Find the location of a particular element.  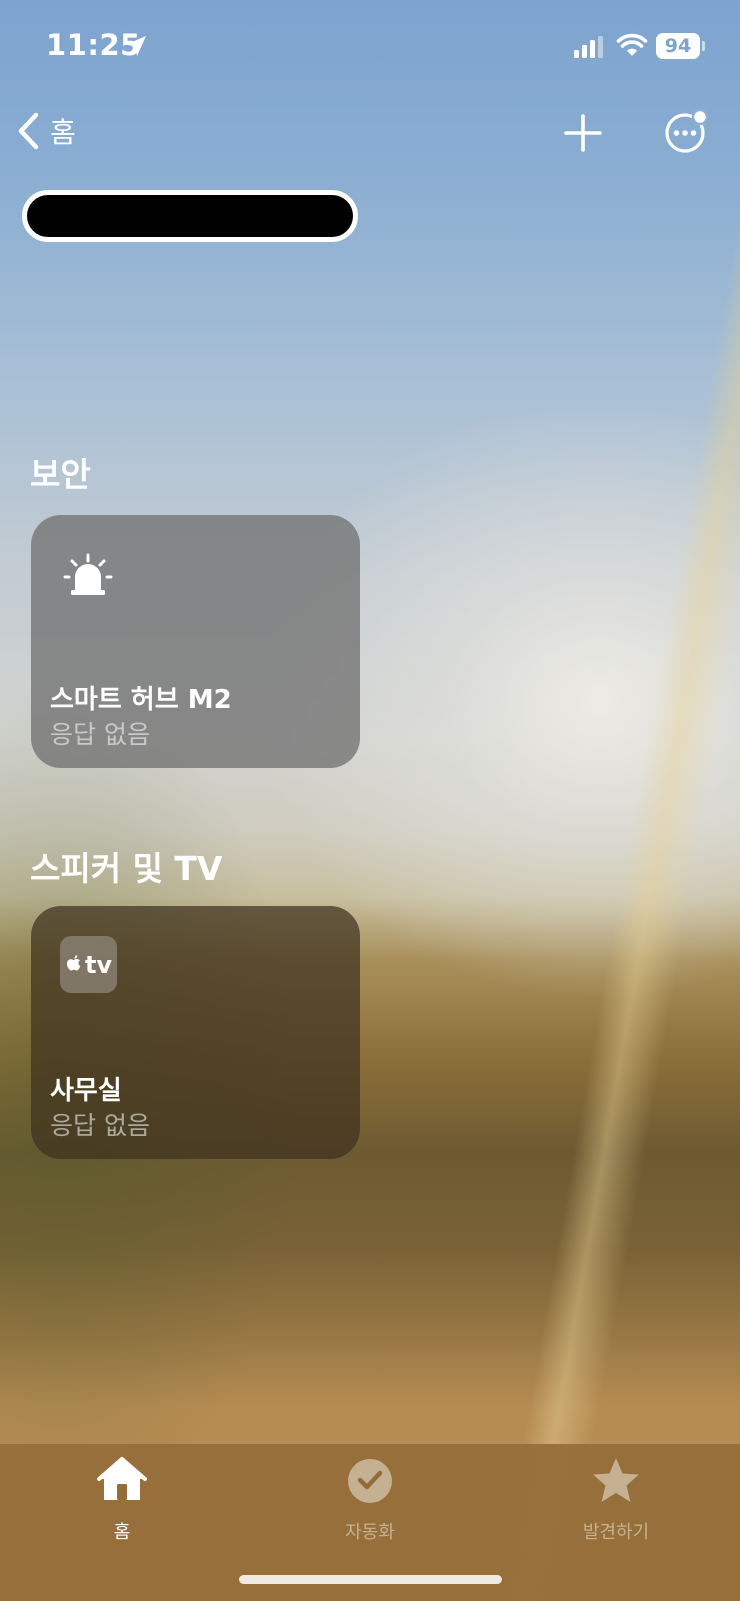

tab-home-label: 홈 is located at coordinates (122, 1532).